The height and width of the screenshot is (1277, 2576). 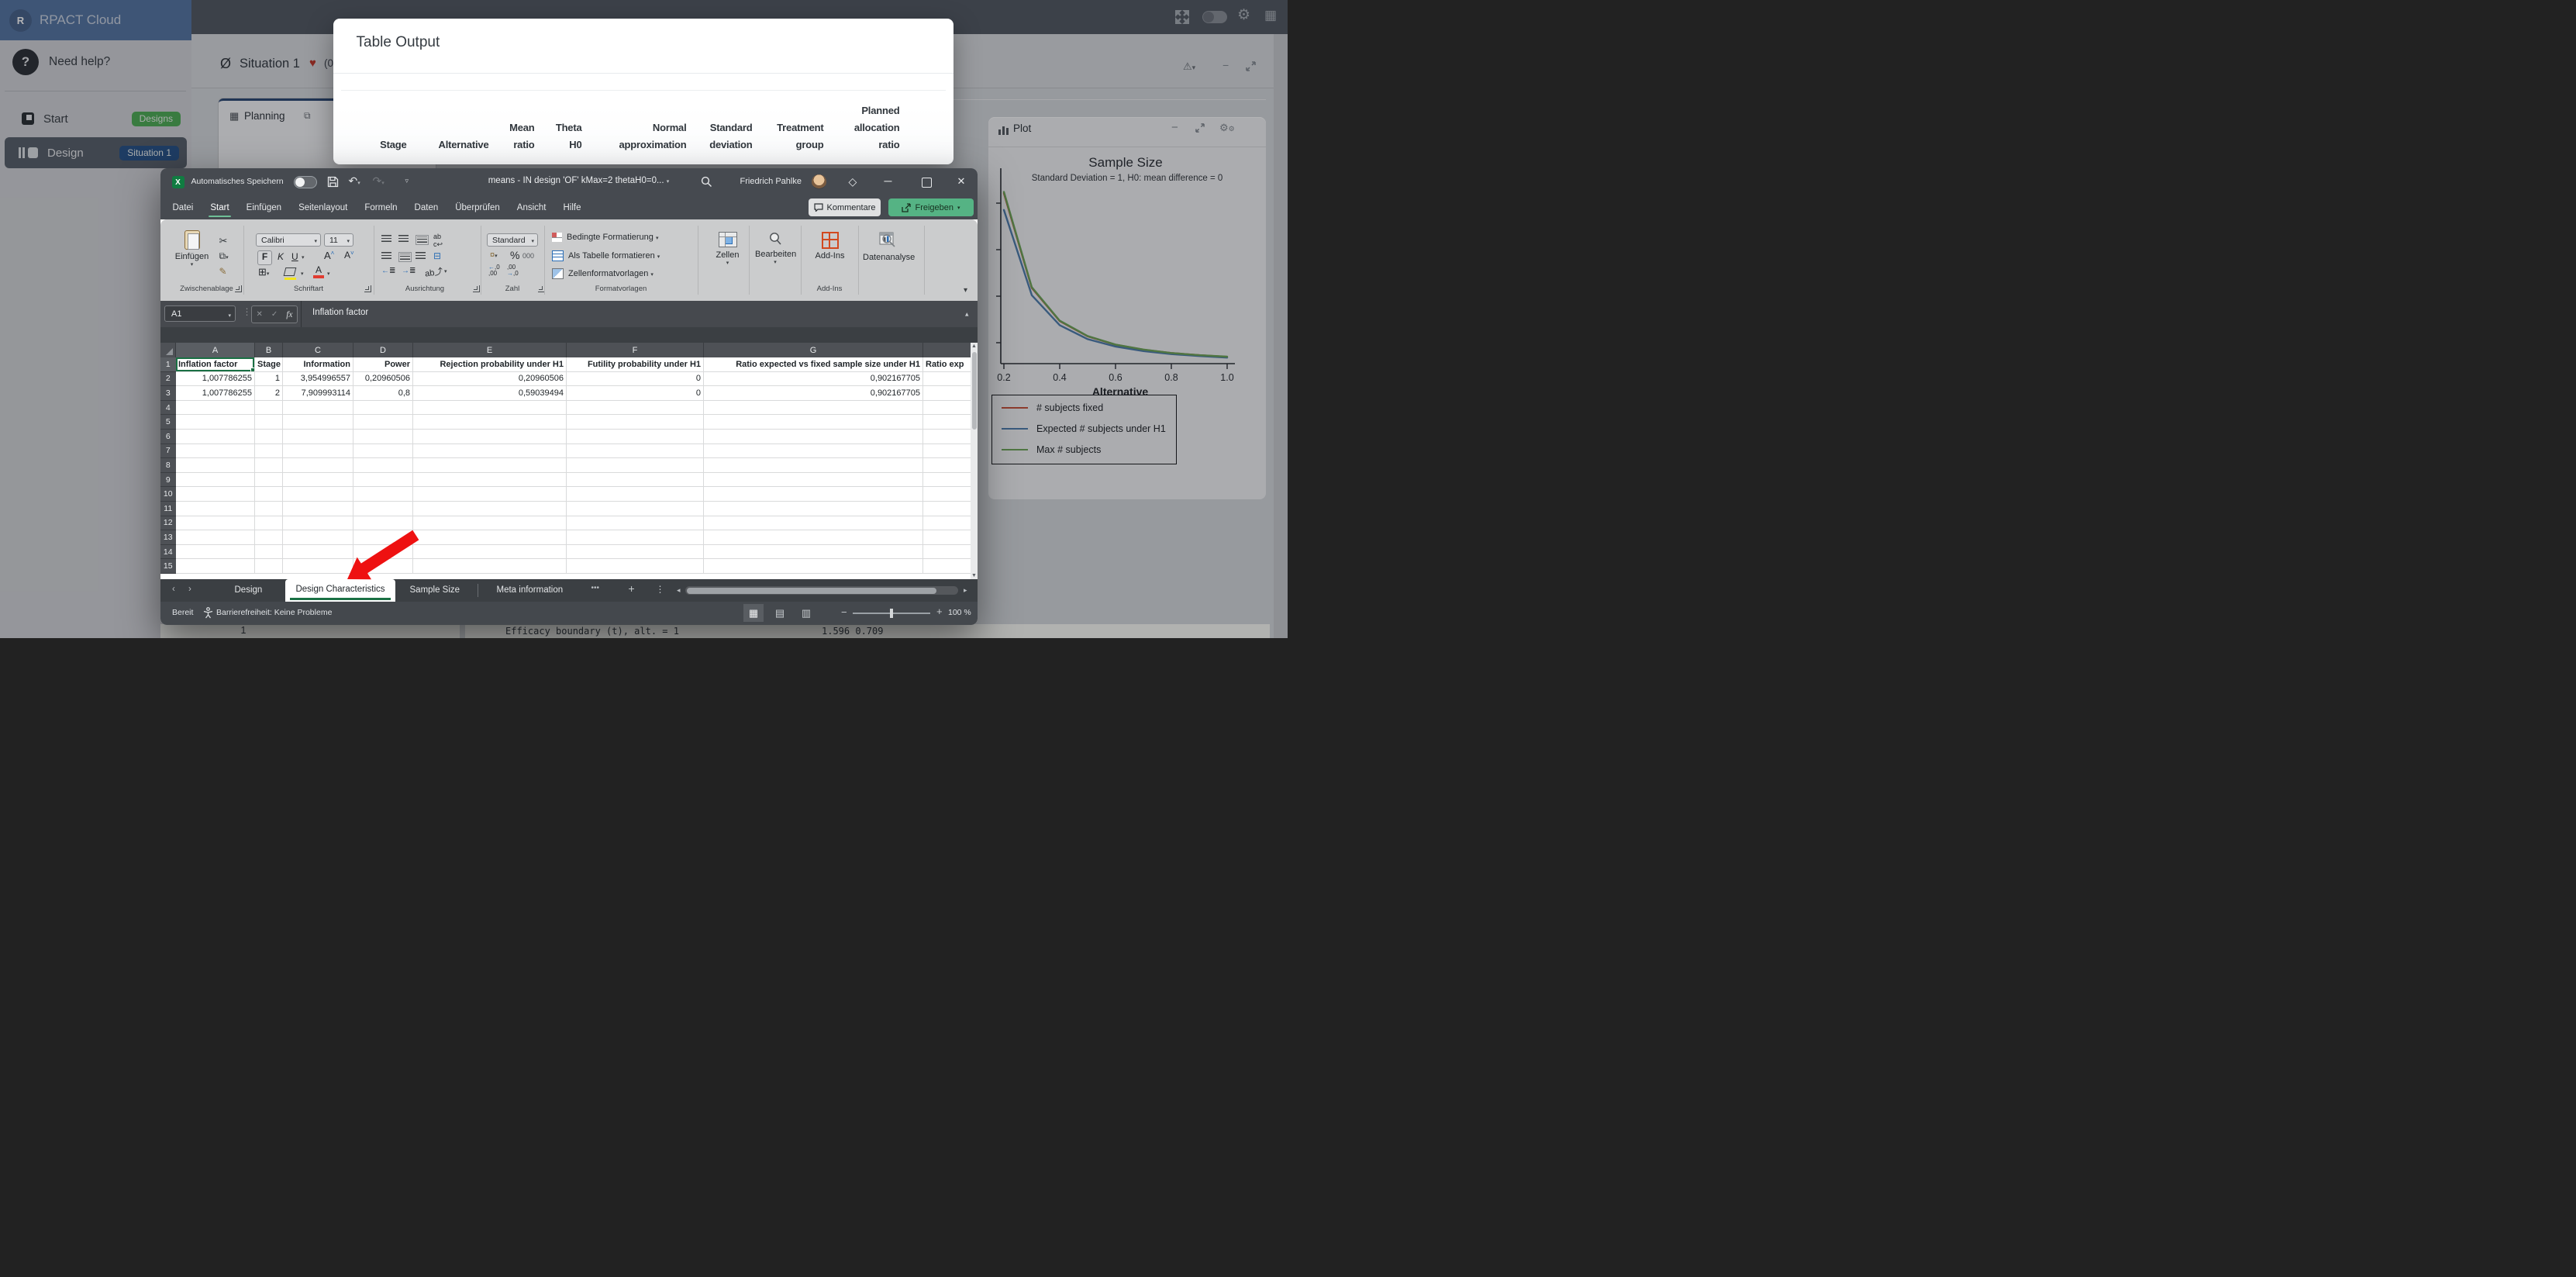 I want to click on menu-seitenlayout: Seitenlayout, so click(x=323, y=207).